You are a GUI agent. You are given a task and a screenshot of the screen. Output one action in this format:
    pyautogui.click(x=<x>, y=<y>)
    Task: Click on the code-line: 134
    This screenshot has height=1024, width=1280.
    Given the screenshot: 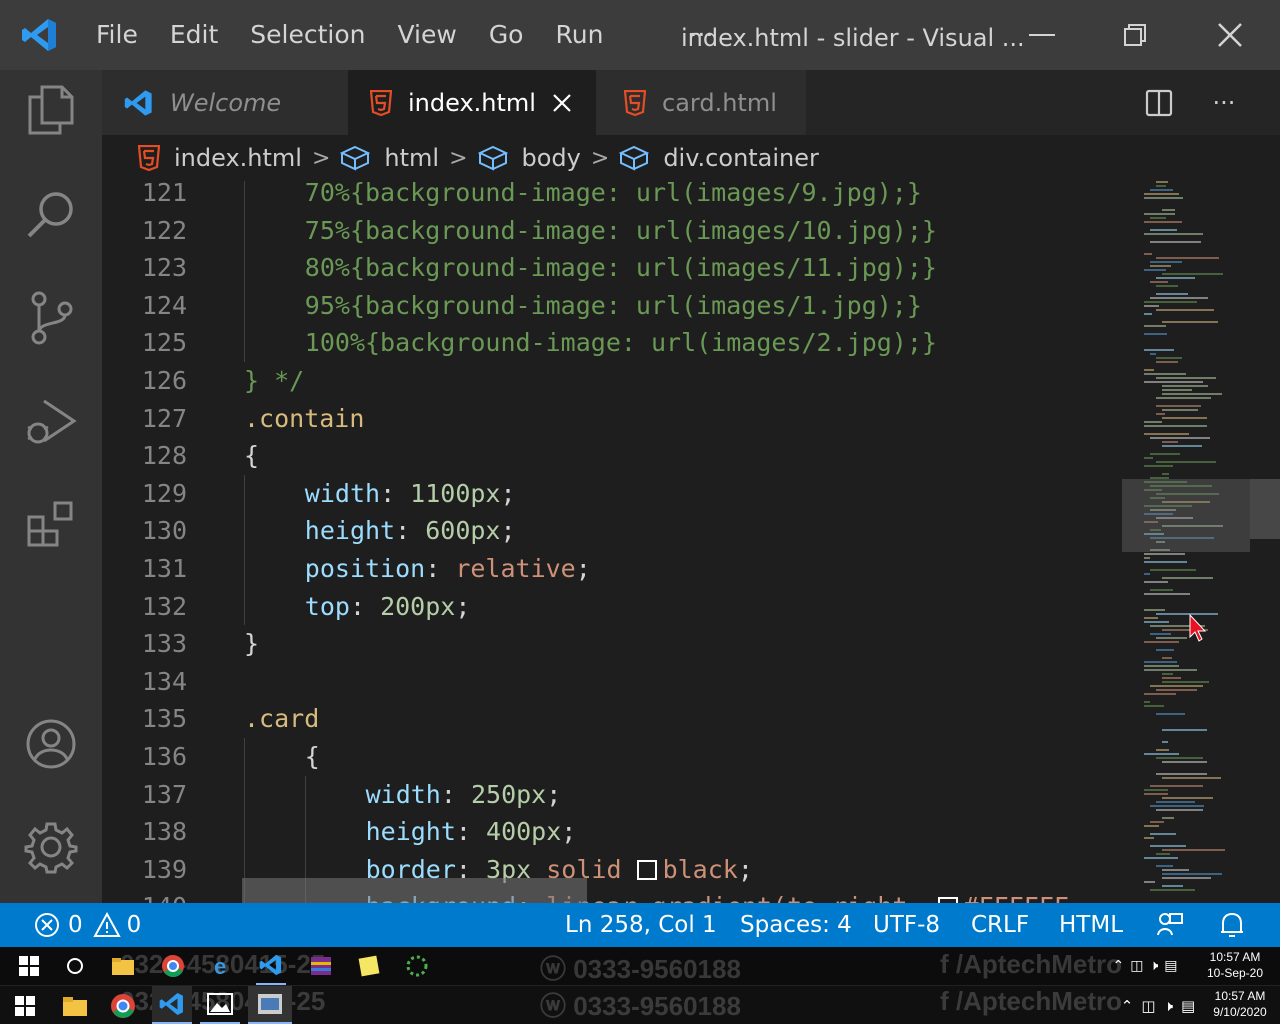 What is the action you would take?
    pyautogui.click(x=612, y=682)
    